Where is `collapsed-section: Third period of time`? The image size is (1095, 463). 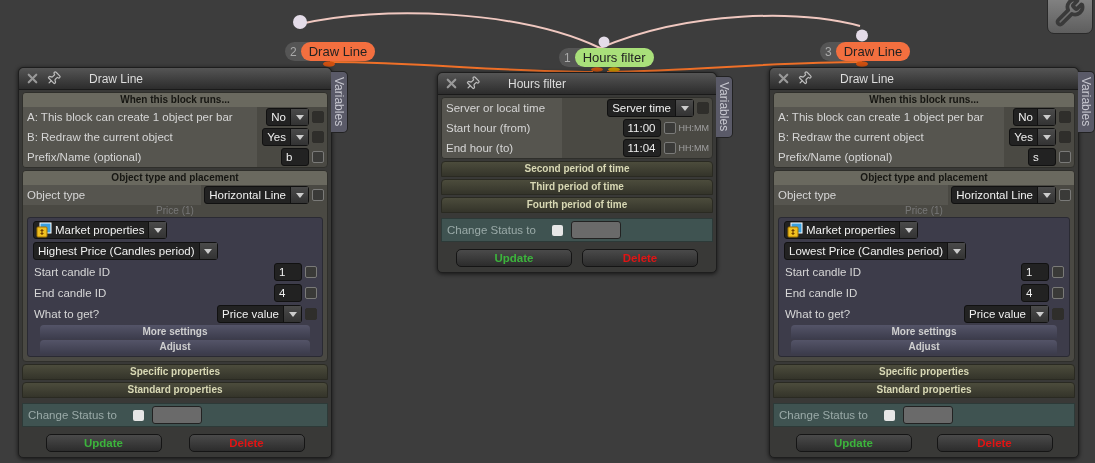
collapsed-section: Third period of time is located at coordinates (577, 187).